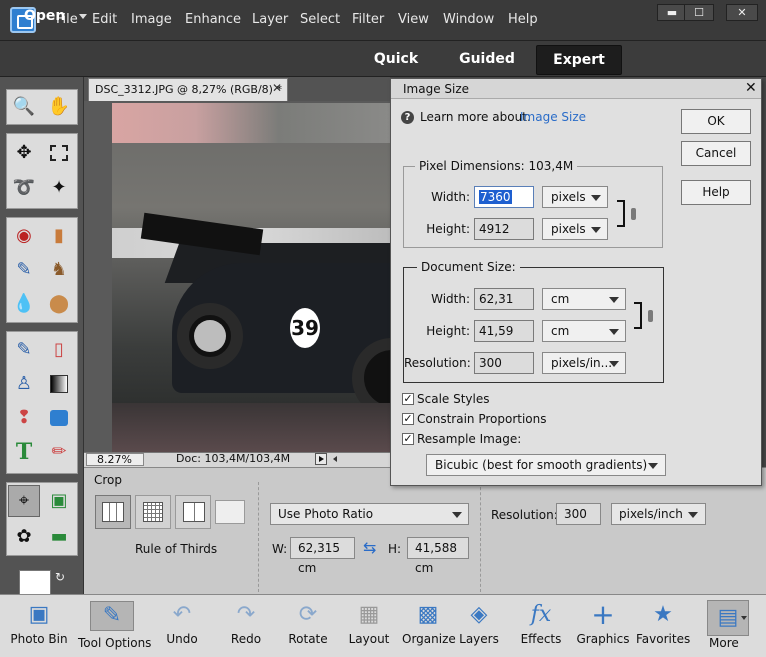 The height and width of the screenshot is (657, 766). What do you see at coordinates (429, 626) in the screenshot?
I see `organize-button: ▩ Organize` at bounding box center [429, 626].